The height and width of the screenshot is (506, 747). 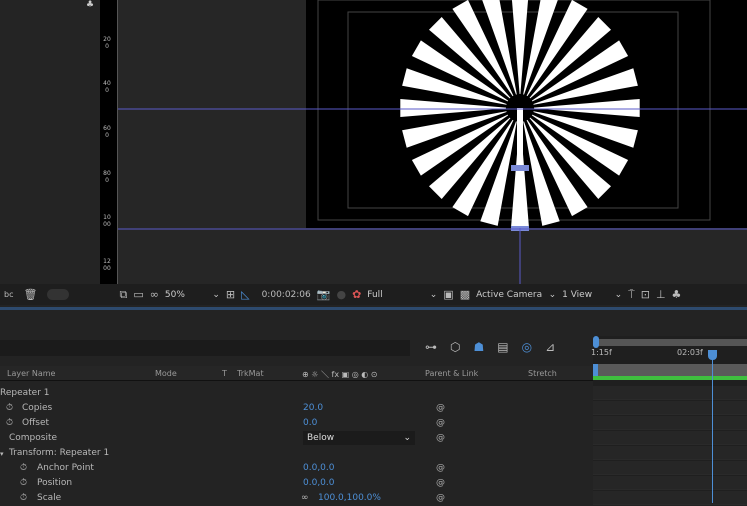 I want to click on transparency-grid-icon: ▩, so click(x=465, y=294).